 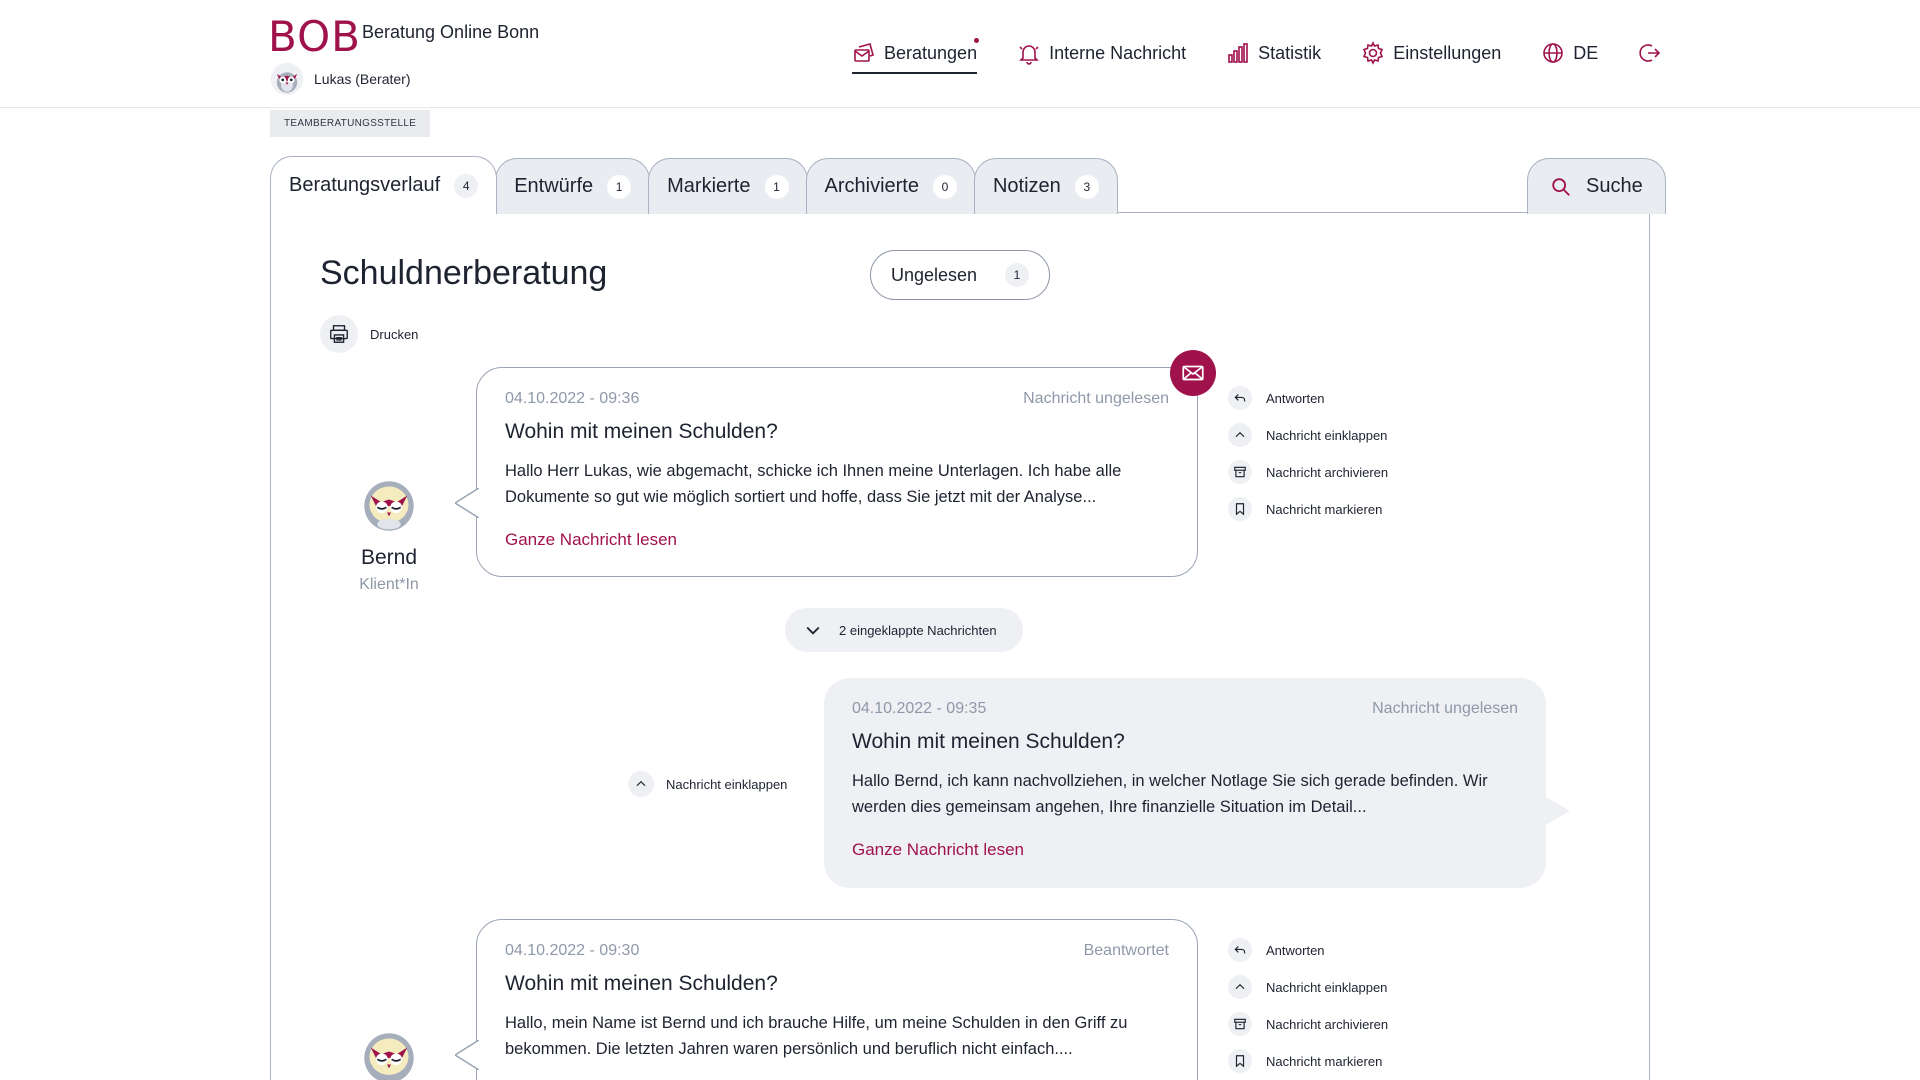 I want to click on app-logo: BOB, so click(x=314, y=36).